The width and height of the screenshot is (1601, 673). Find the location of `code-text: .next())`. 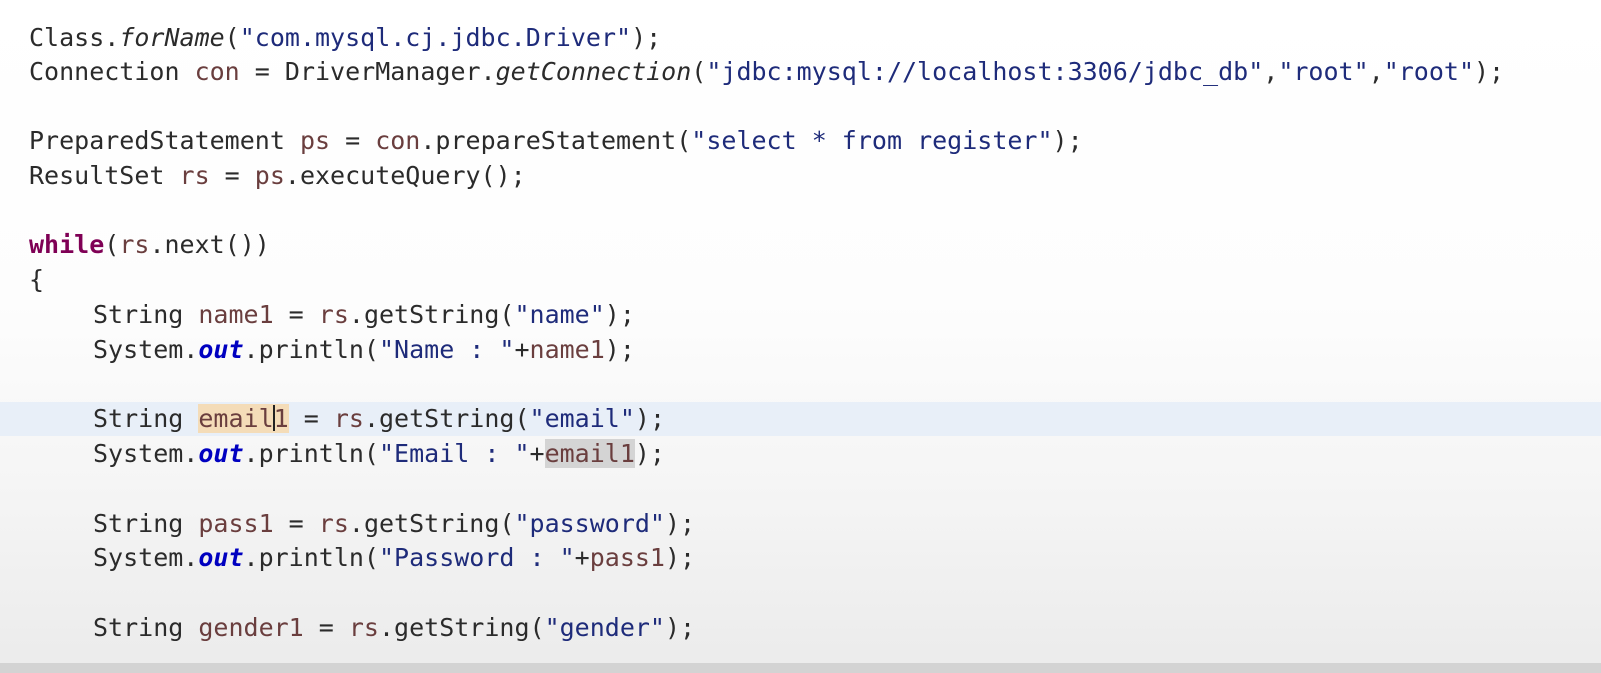

code-text: .next()) is located at coordinates (209, 244).